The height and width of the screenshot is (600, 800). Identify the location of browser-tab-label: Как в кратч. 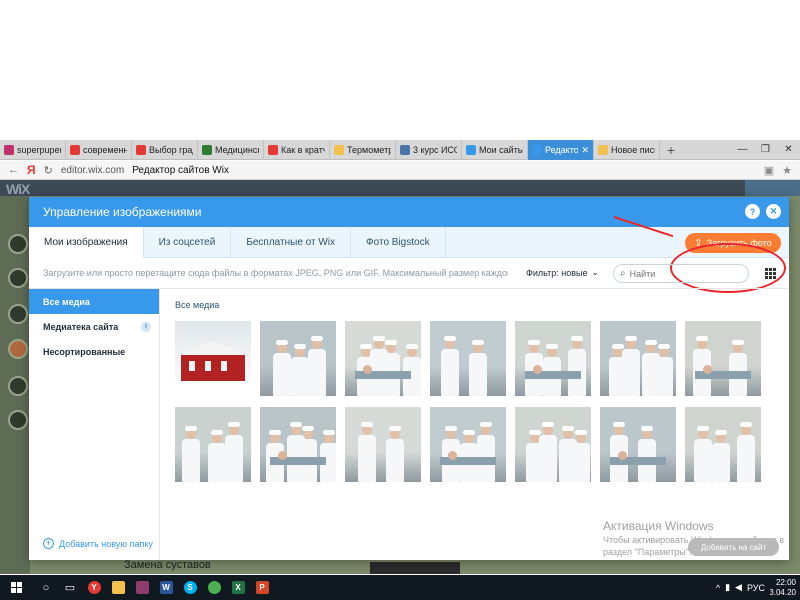
(303, 150).